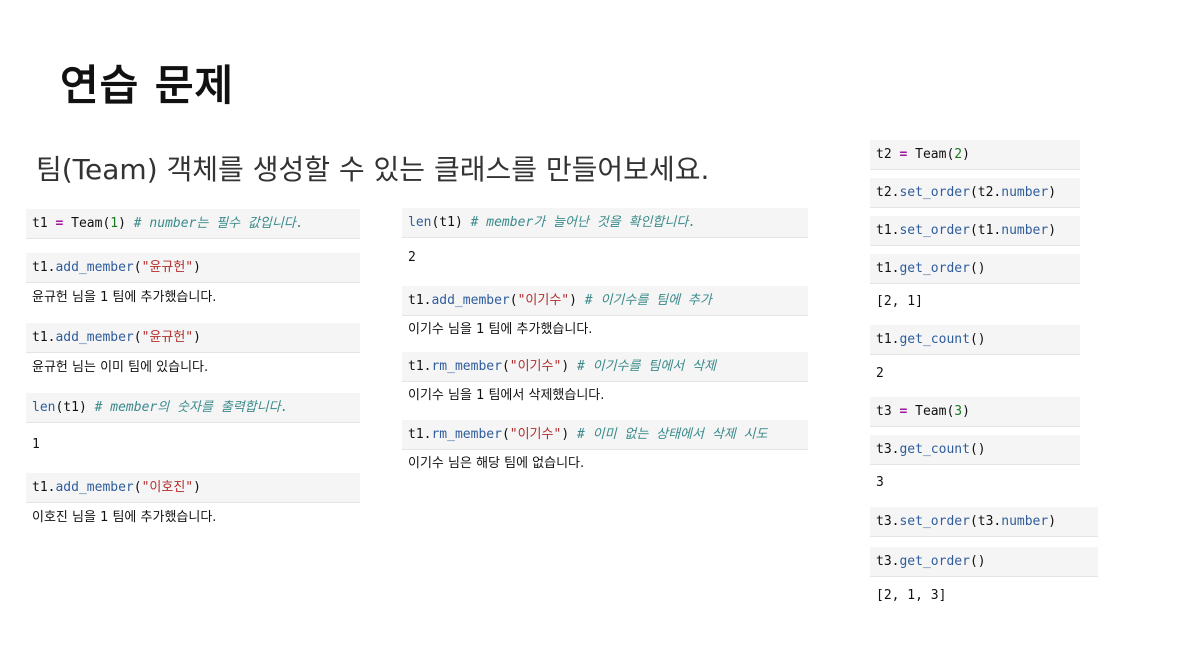 The height and width of the screenshot is (656, 1177). What do you see at coordinates (583, 222) in the screenshot?
I see `code-comment: # member가 늘어난 것을 확인합니다.` at bounding box center [583, 222].